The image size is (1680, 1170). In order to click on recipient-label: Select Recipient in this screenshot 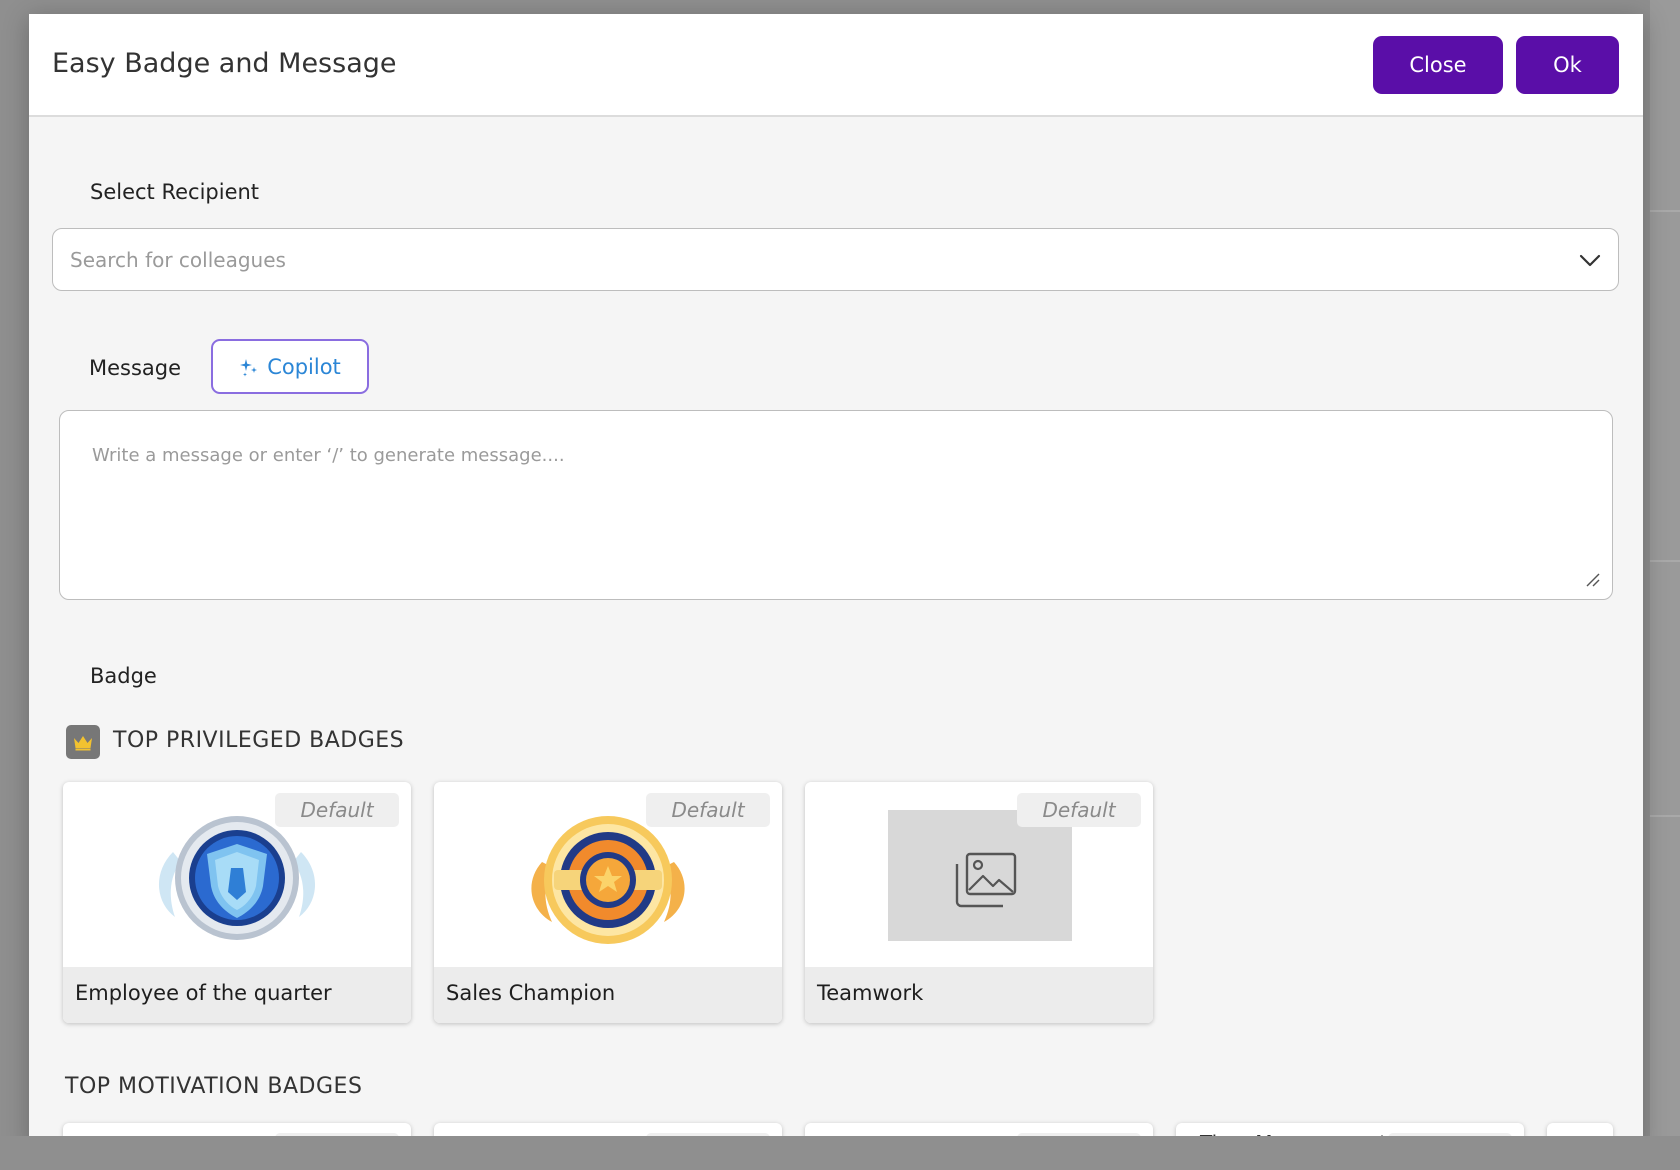, I will do `click(175, 192)`.